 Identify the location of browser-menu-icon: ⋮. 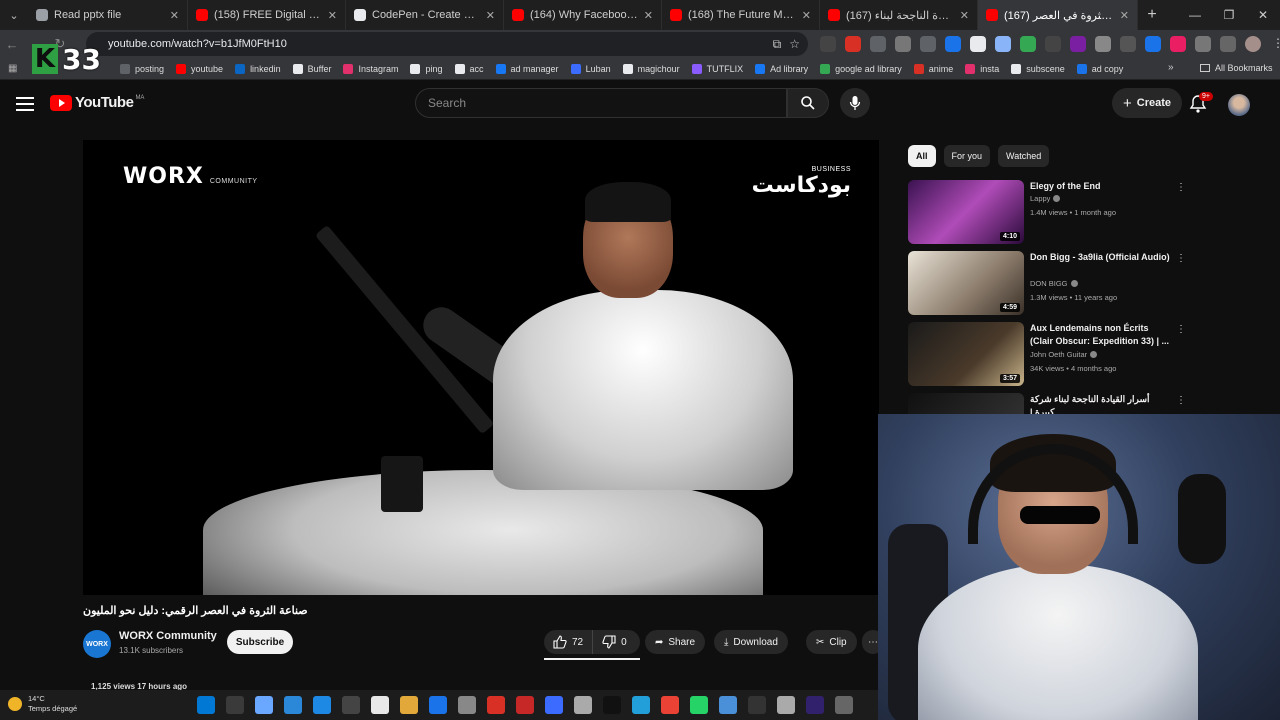
(1275, 44).